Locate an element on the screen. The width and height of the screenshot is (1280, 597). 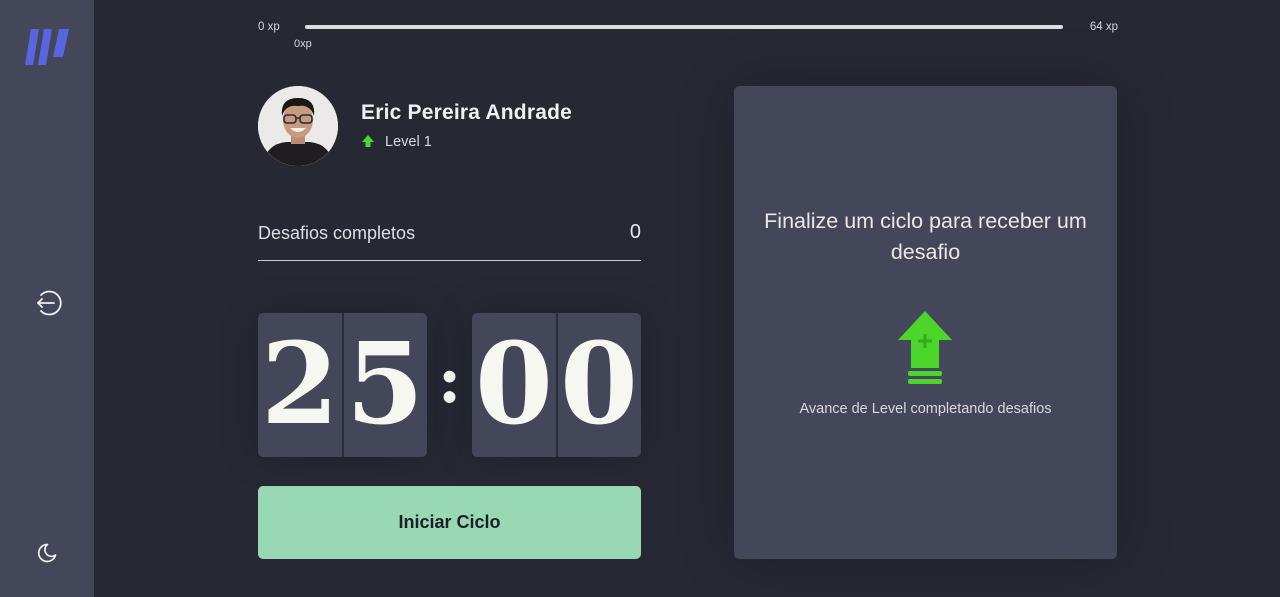
countdown-timer: 2 5 : 0 0 is located at coordinates (450, 385).